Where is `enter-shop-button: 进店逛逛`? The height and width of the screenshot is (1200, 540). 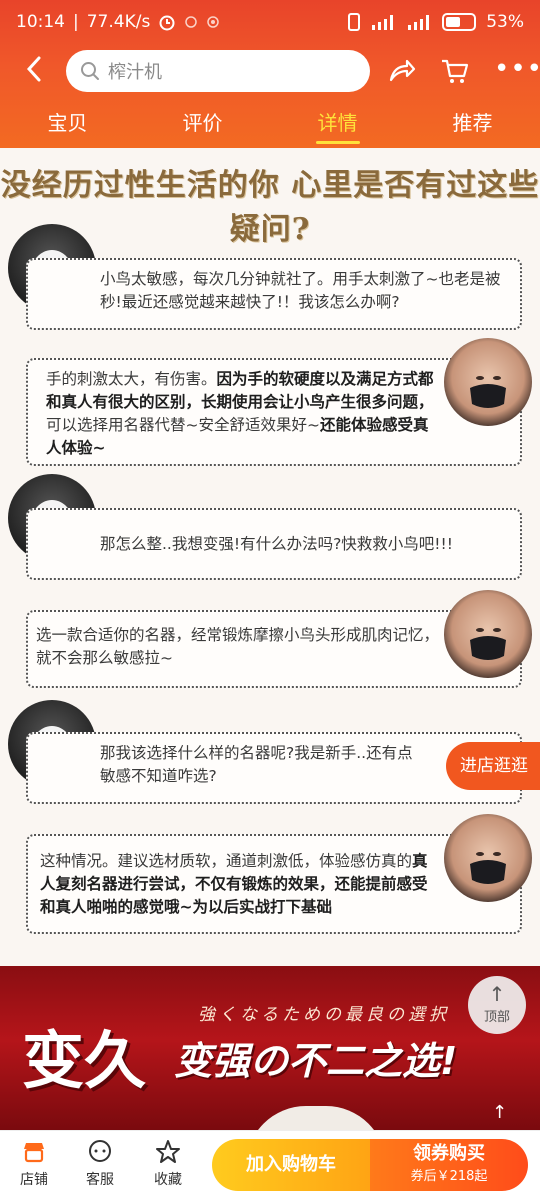
enter-shop-button: 进店逛逛 is located at coordinates (493, 766).